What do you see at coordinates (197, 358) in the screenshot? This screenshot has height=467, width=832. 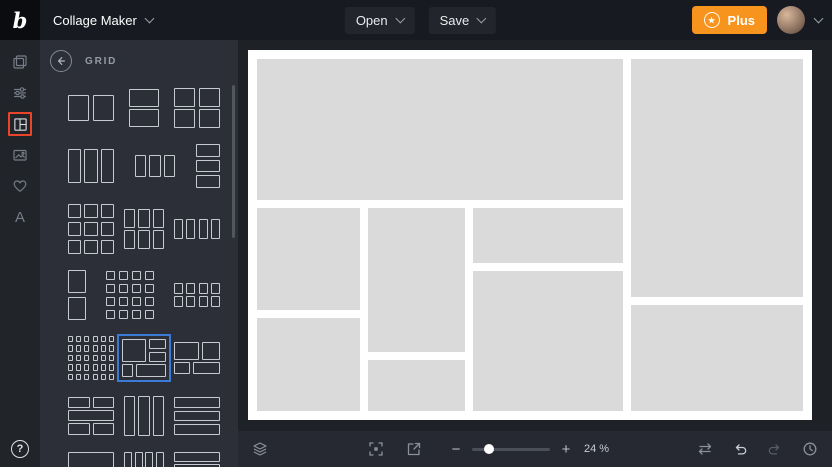 I see `layout-thumb-mixed-right` at bounding box center [197, 358].